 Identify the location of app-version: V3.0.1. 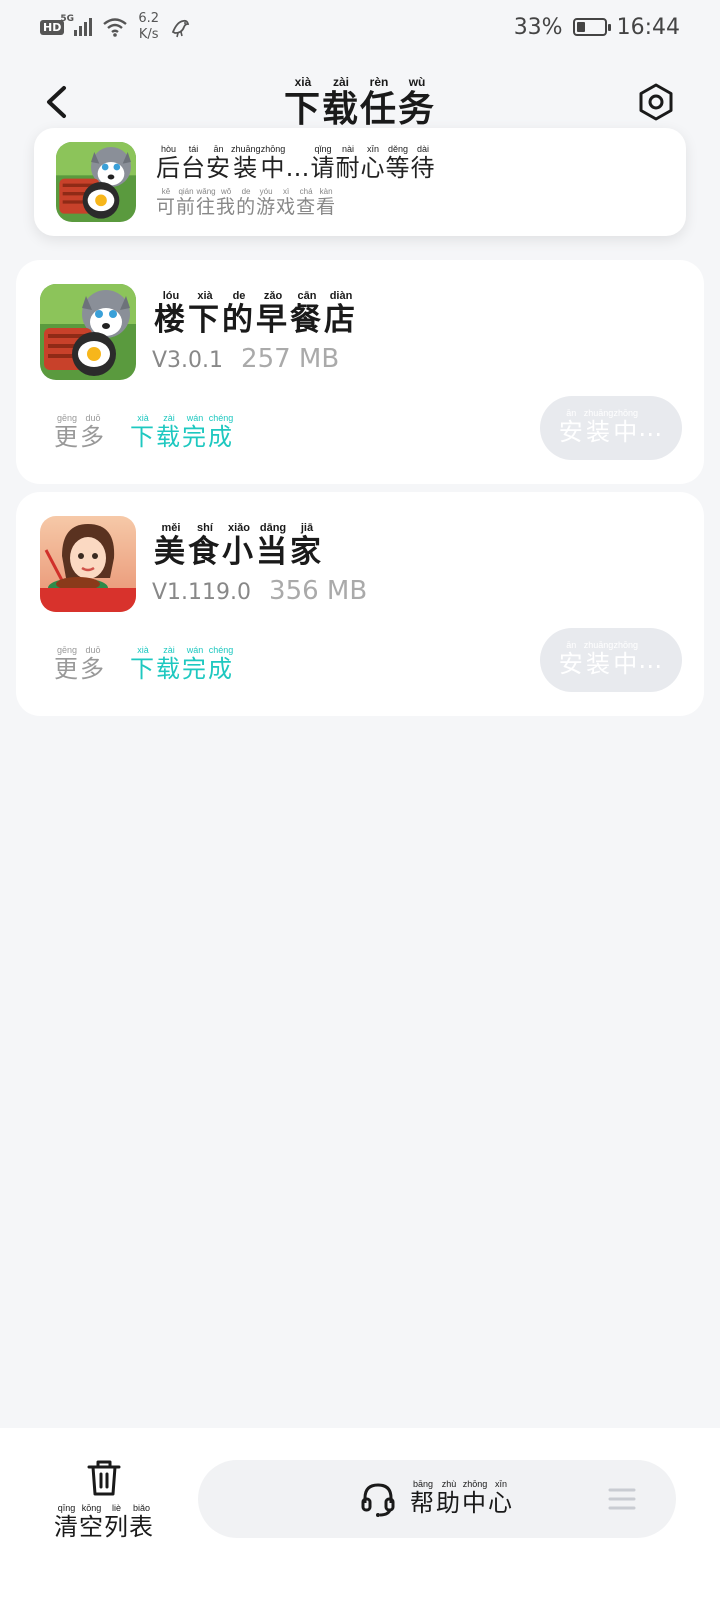
(188, 360).